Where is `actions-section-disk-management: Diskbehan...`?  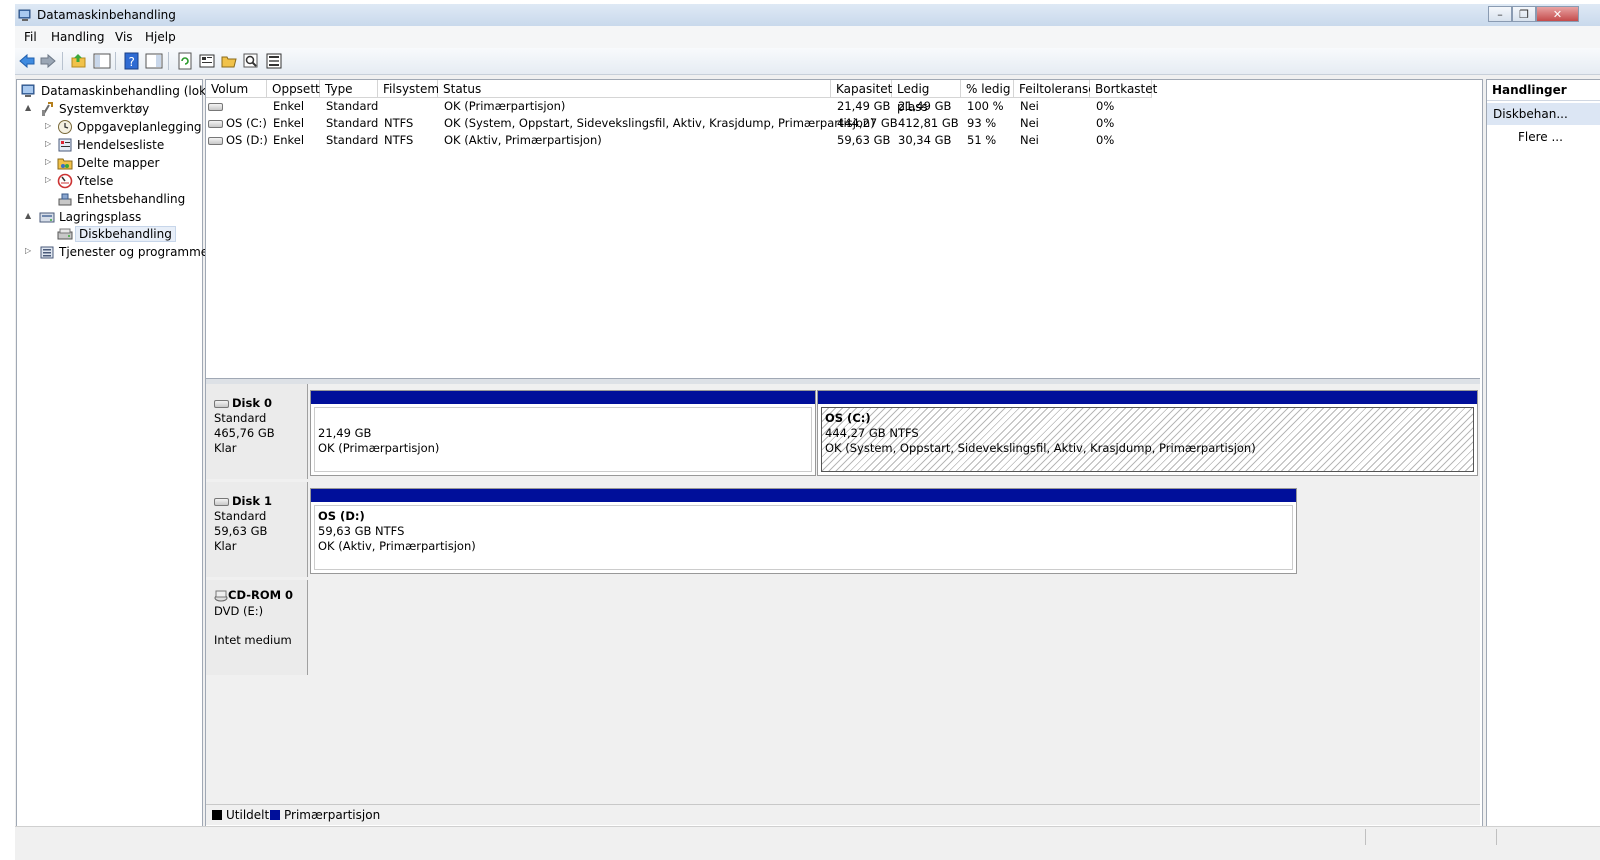 actions-section-disk-management: Diskbehan... is located at coordinates (1543, 114).